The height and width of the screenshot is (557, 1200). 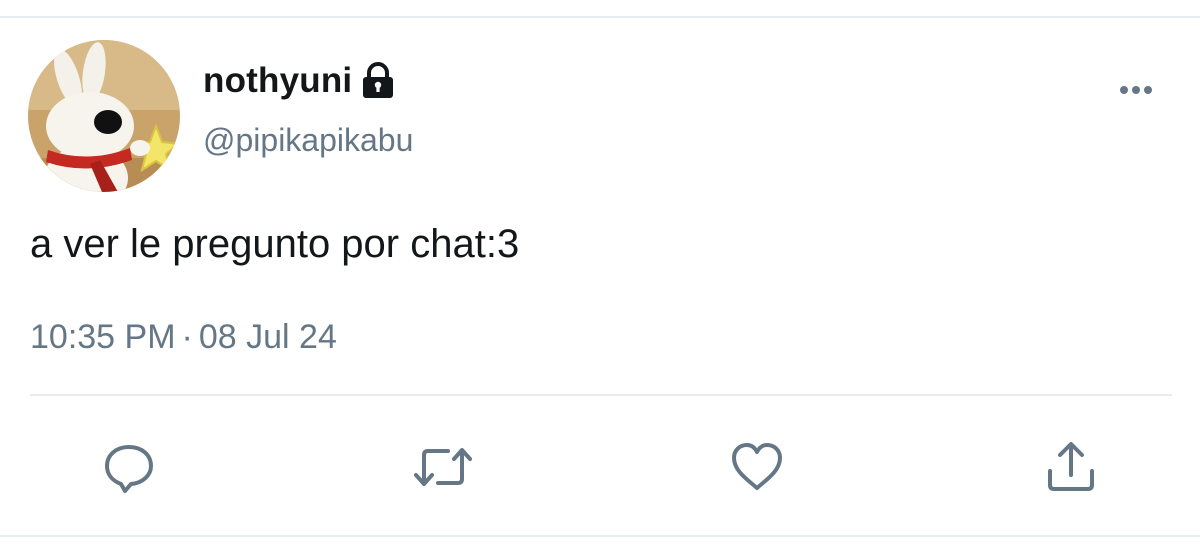 I want to click on tweet-text: a ver le pregunto por chat:3, so click(x=275, y=244).